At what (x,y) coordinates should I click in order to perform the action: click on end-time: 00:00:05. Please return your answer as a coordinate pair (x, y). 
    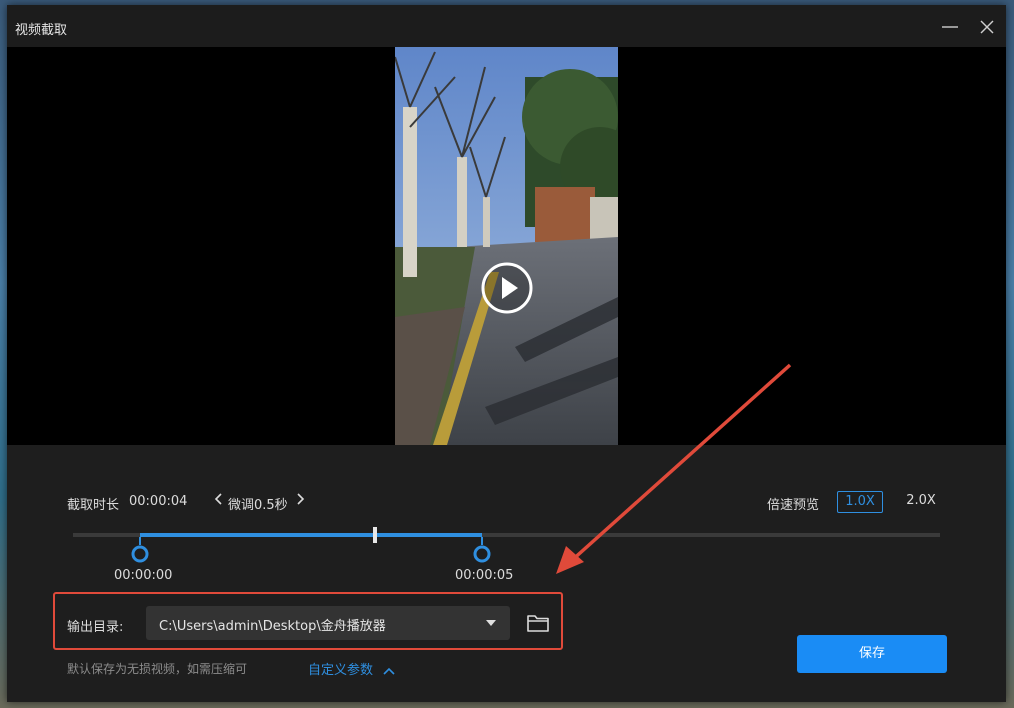
    Looking at the image, I should click on (484, 575).